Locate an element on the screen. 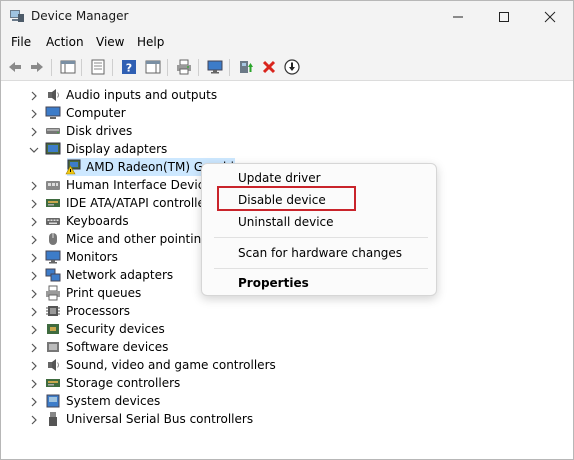 This screenshot has width=574, height=460. disable-button is located at coordinates (292, 67).